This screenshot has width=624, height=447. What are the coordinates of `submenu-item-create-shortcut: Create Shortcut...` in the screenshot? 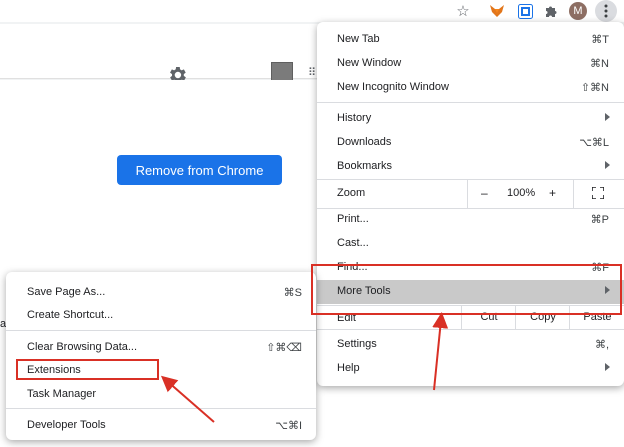 It's located at (161, 315).